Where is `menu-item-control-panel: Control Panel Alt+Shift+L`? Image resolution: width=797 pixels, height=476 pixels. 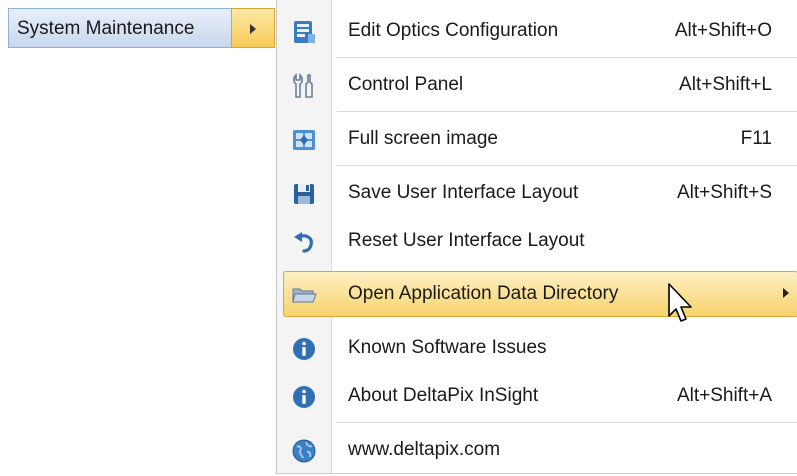
menu-item-control-panel: Control Panel Alt+Shift+L is located at coordinates (537, 85).